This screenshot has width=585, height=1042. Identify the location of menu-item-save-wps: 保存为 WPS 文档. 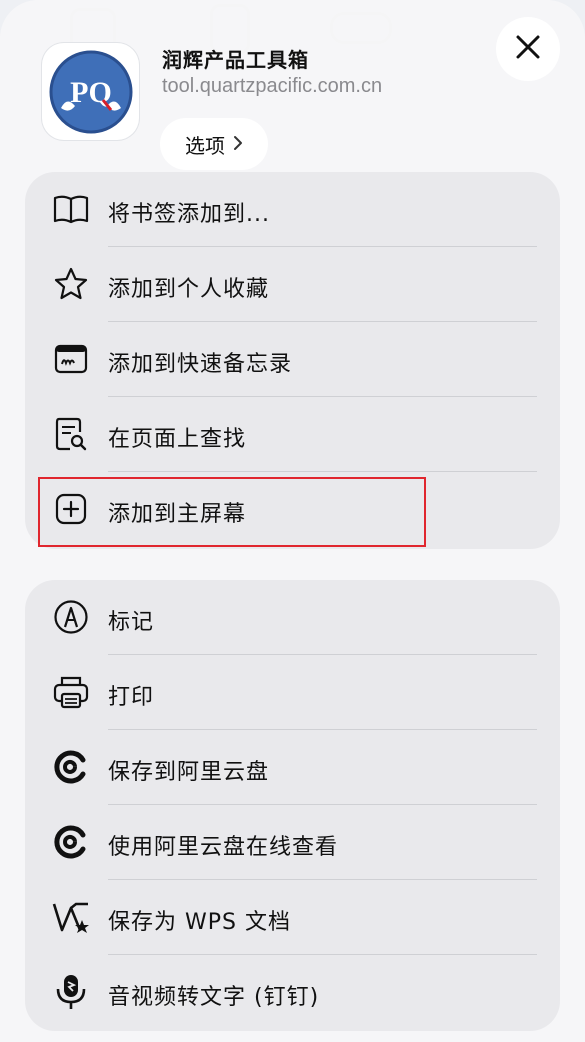
(292, 917).